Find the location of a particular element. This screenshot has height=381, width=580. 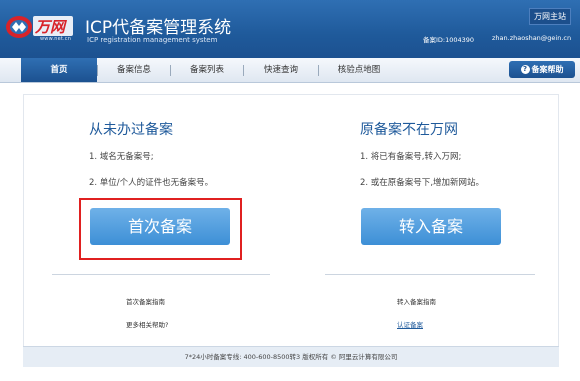

first-record-condition-2: 2. 单位/个人的证件也无备案号。 is located at coordinates (151, 183).